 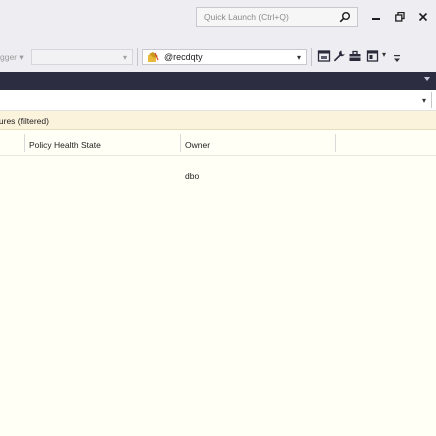 What do you see at coordinates (24, 121) in the screenshot?
I see `filter-info-text: lures (filtered)` at bounding box center [24, 121].